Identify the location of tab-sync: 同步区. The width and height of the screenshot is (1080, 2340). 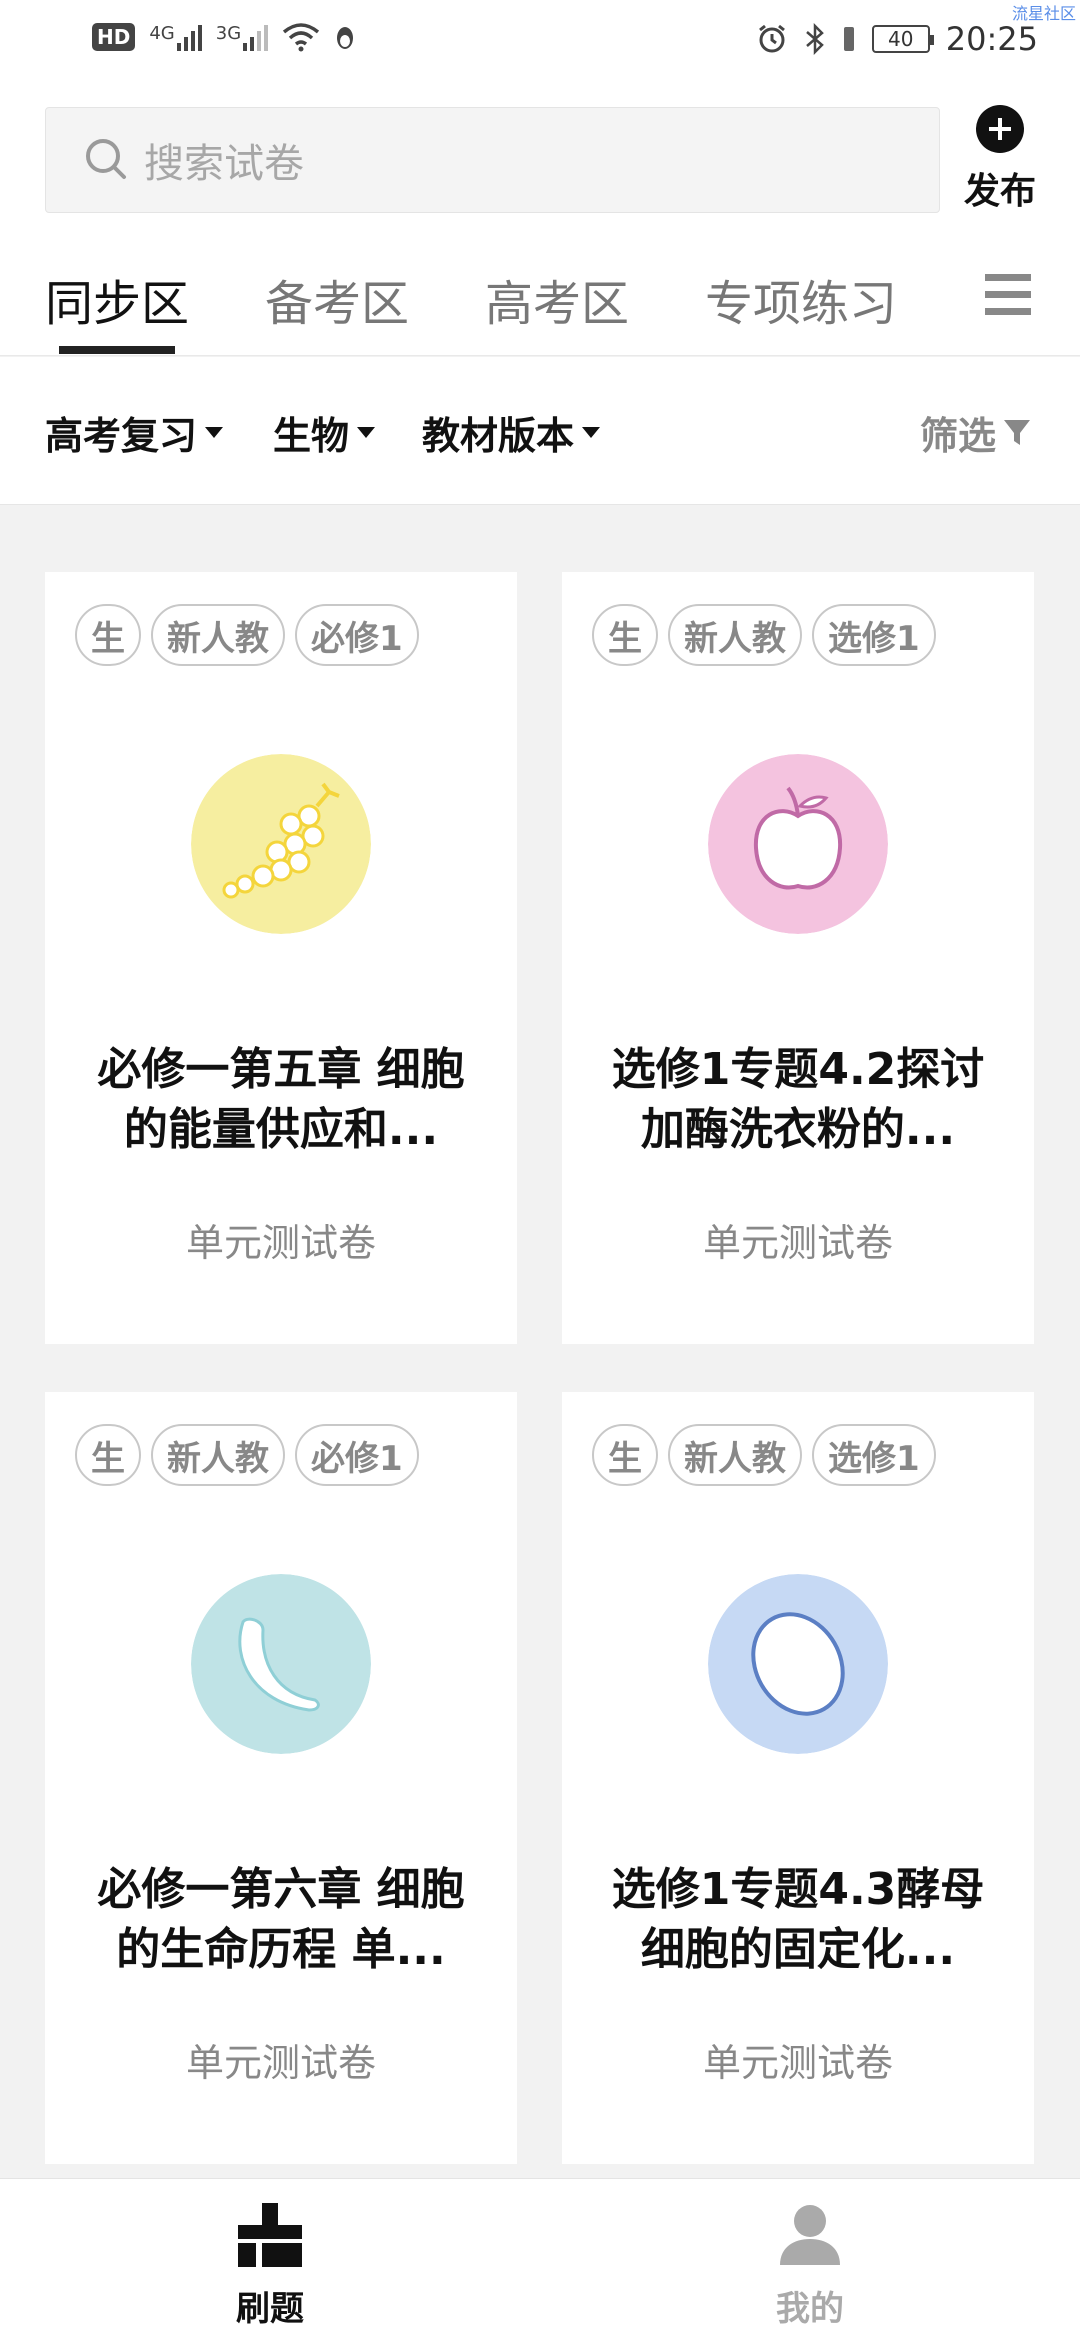
(117, 299).